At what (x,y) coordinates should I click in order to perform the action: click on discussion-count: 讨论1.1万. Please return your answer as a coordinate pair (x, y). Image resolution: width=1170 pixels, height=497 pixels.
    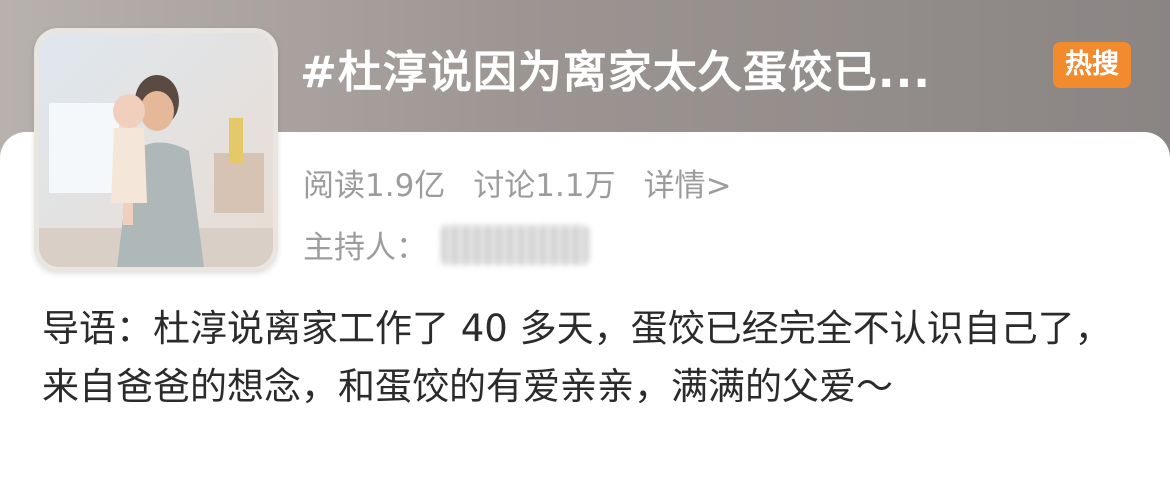
    Looking at the image, I should click on (544, 186).